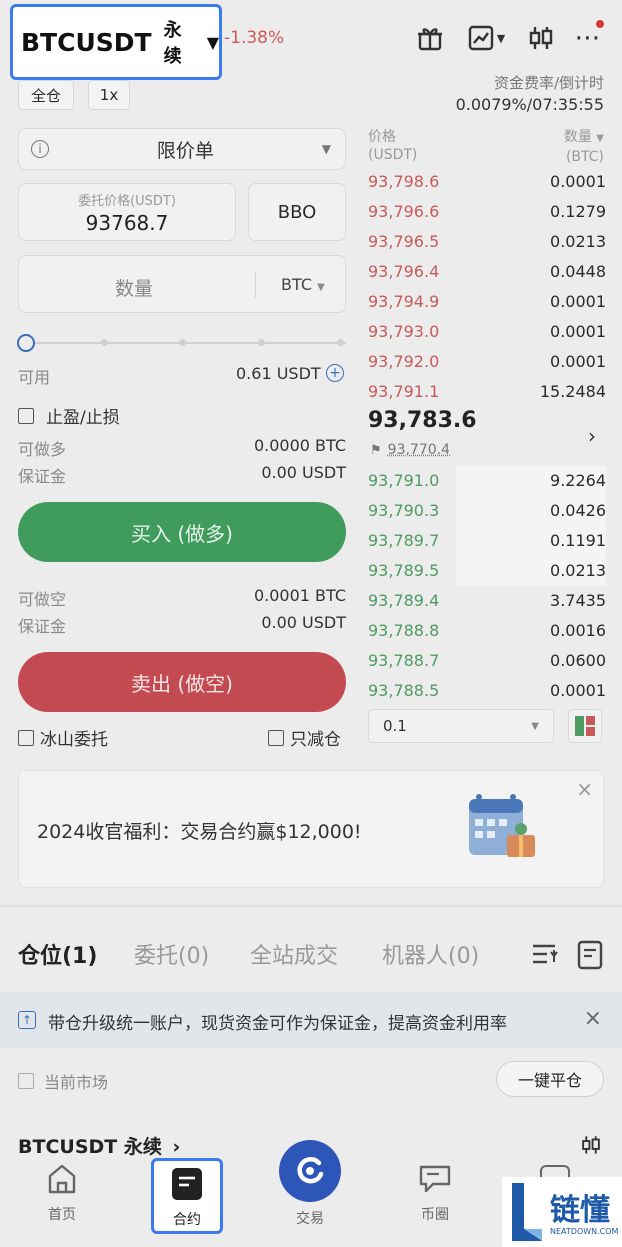 The height and width of the screenshot is (1247, 622). What do you see at coordinates (299, 445) in the screenshot?
I see `long-available-value: 0.0000 BTC` at bounding box center [299, 445].